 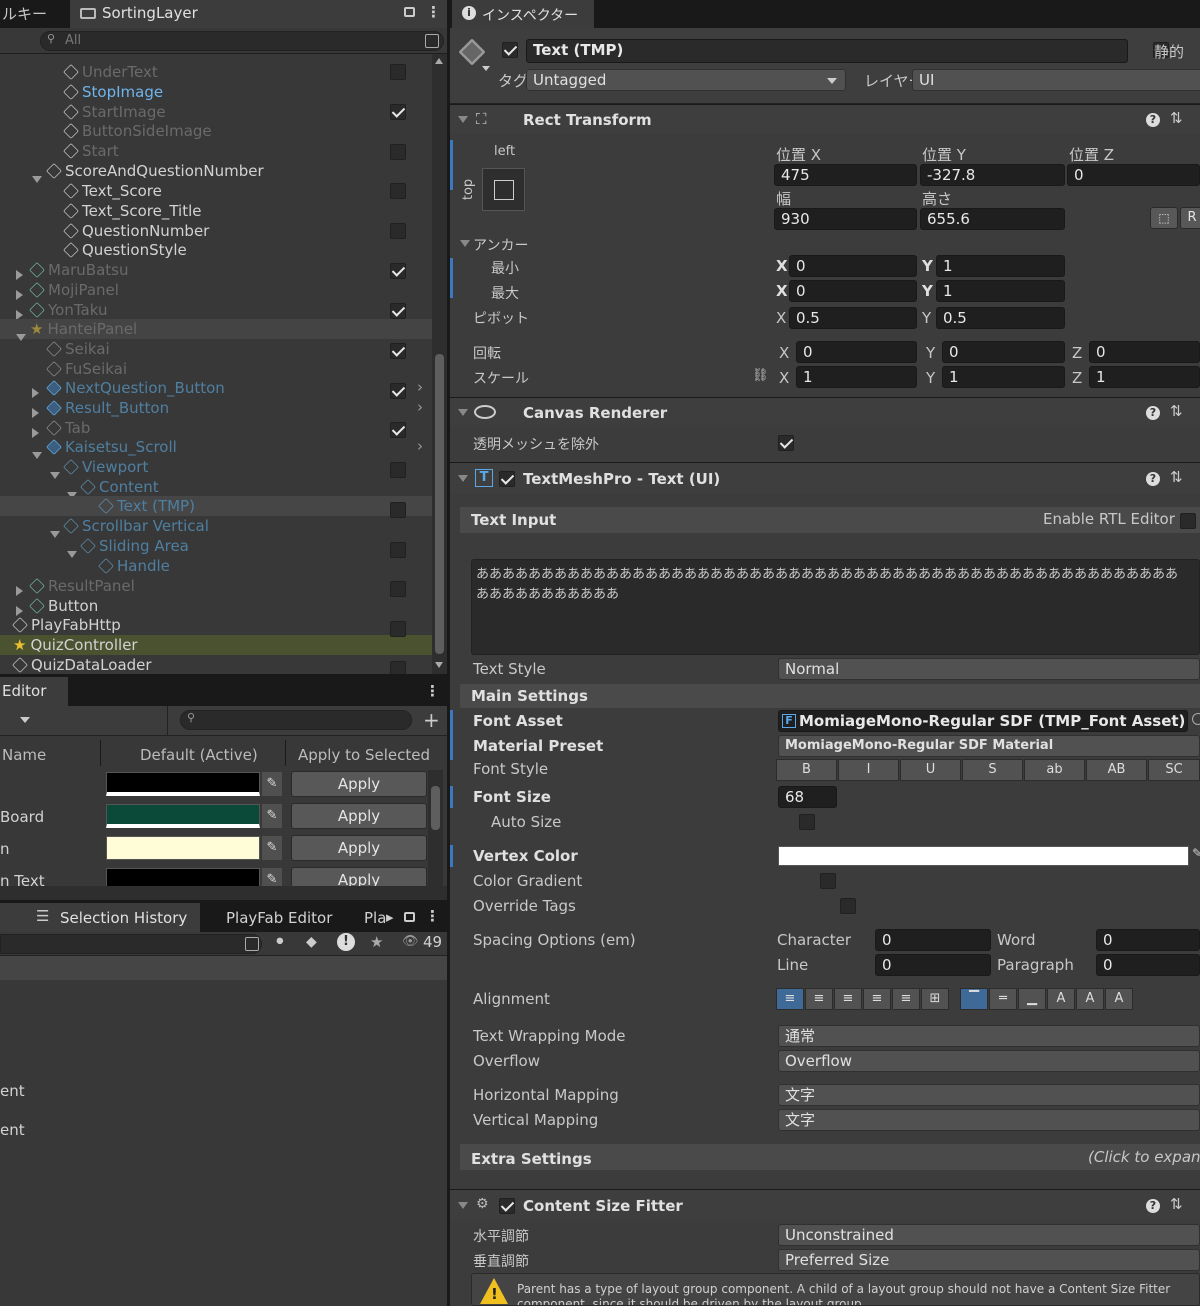 I want to click on fitter-enabled-toggle, so click(x=507, y=1206).